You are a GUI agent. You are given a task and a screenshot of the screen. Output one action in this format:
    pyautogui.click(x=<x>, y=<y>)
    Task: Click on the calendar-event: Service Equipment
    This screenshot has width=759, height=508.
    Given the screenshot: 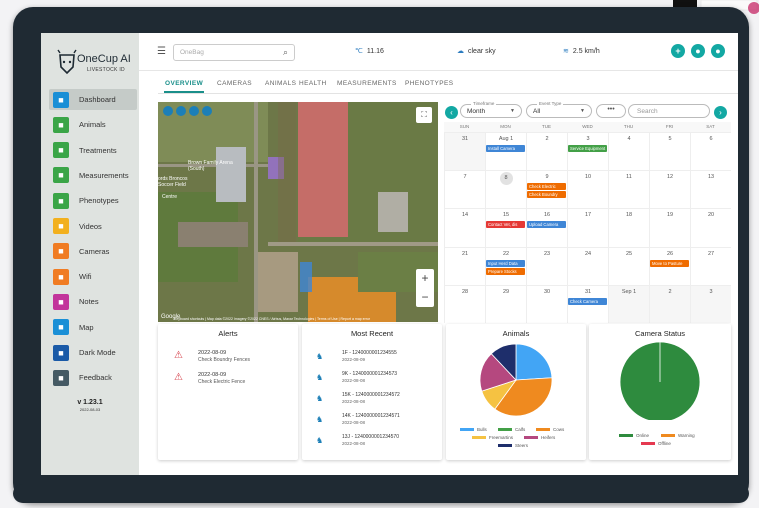 What is the action you would take?
    pyautogui.click(x=587, y=148)
    